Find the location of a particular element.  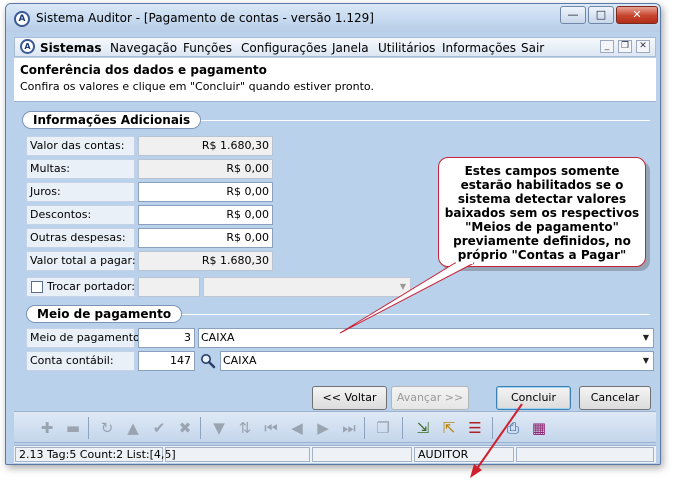

previous-record-icon: ◀ is located at coordinates (297, 428).